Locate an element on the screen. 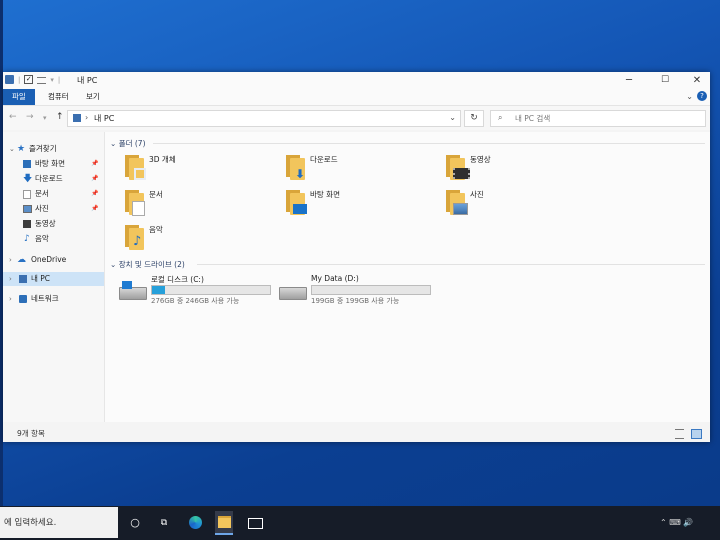 The image size is (720, 540). customize-toolbar-icon: ▾ is located at coordinates (52, 80).